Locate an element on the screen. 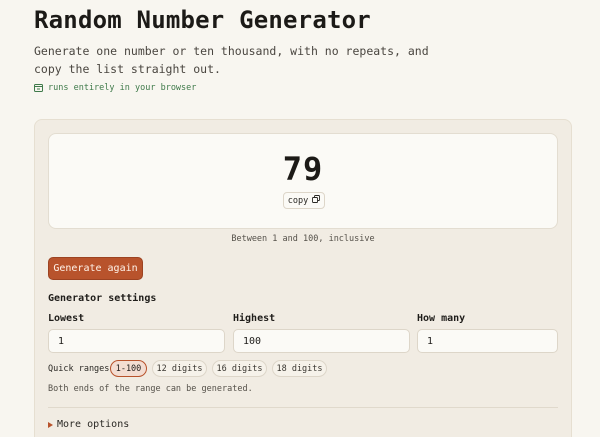 This screenshot has width=600, height=437. copy-label: copy is located at coordinates (298, 200).